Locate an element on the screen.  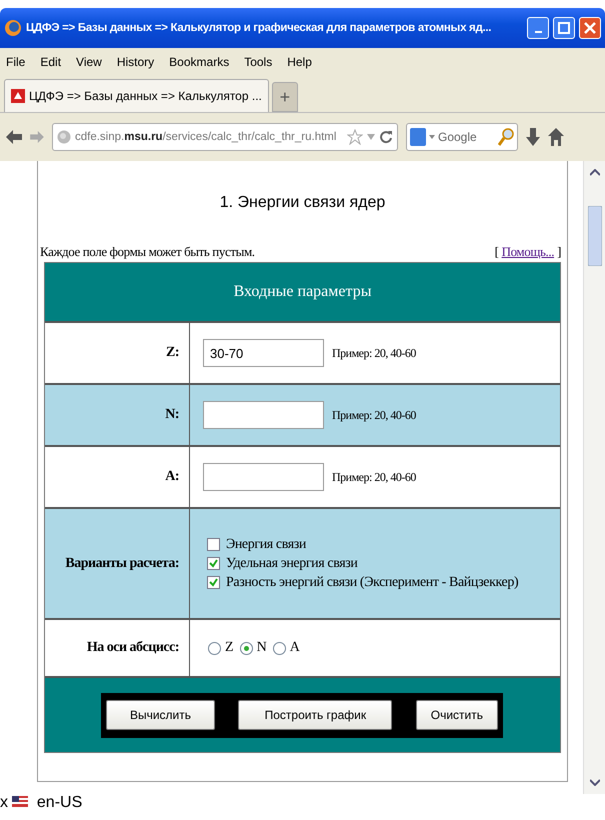
field-label: Варианты расчета: is located at coordinates (122, 564).